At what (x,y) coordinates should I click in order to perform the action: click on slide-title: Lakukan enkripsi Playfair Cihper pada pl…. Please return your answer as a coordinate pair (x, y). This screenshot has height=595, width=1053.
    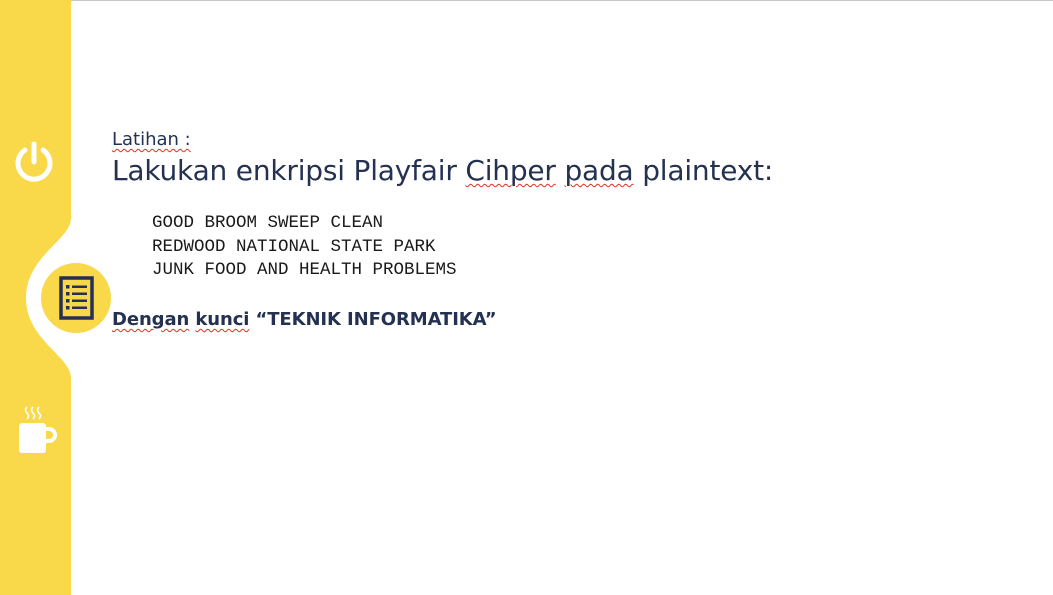
    Looking at the image, I should click on (442, 171).